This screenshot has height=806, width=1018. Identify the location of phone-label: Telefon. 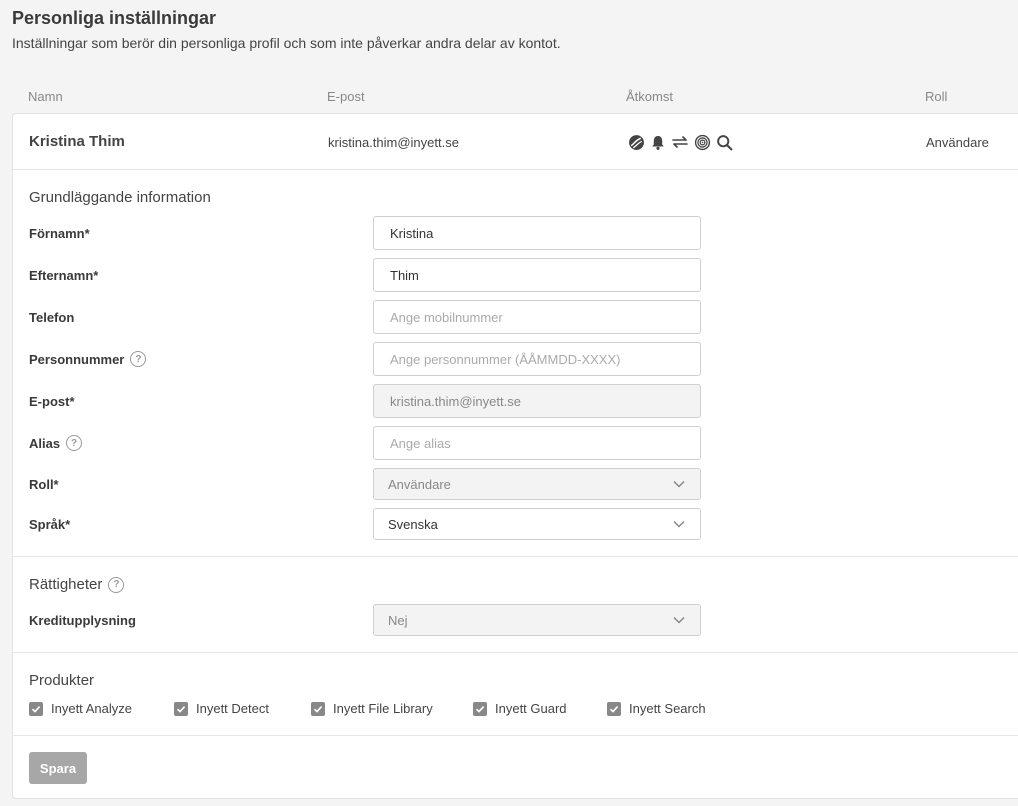
(52, 317).